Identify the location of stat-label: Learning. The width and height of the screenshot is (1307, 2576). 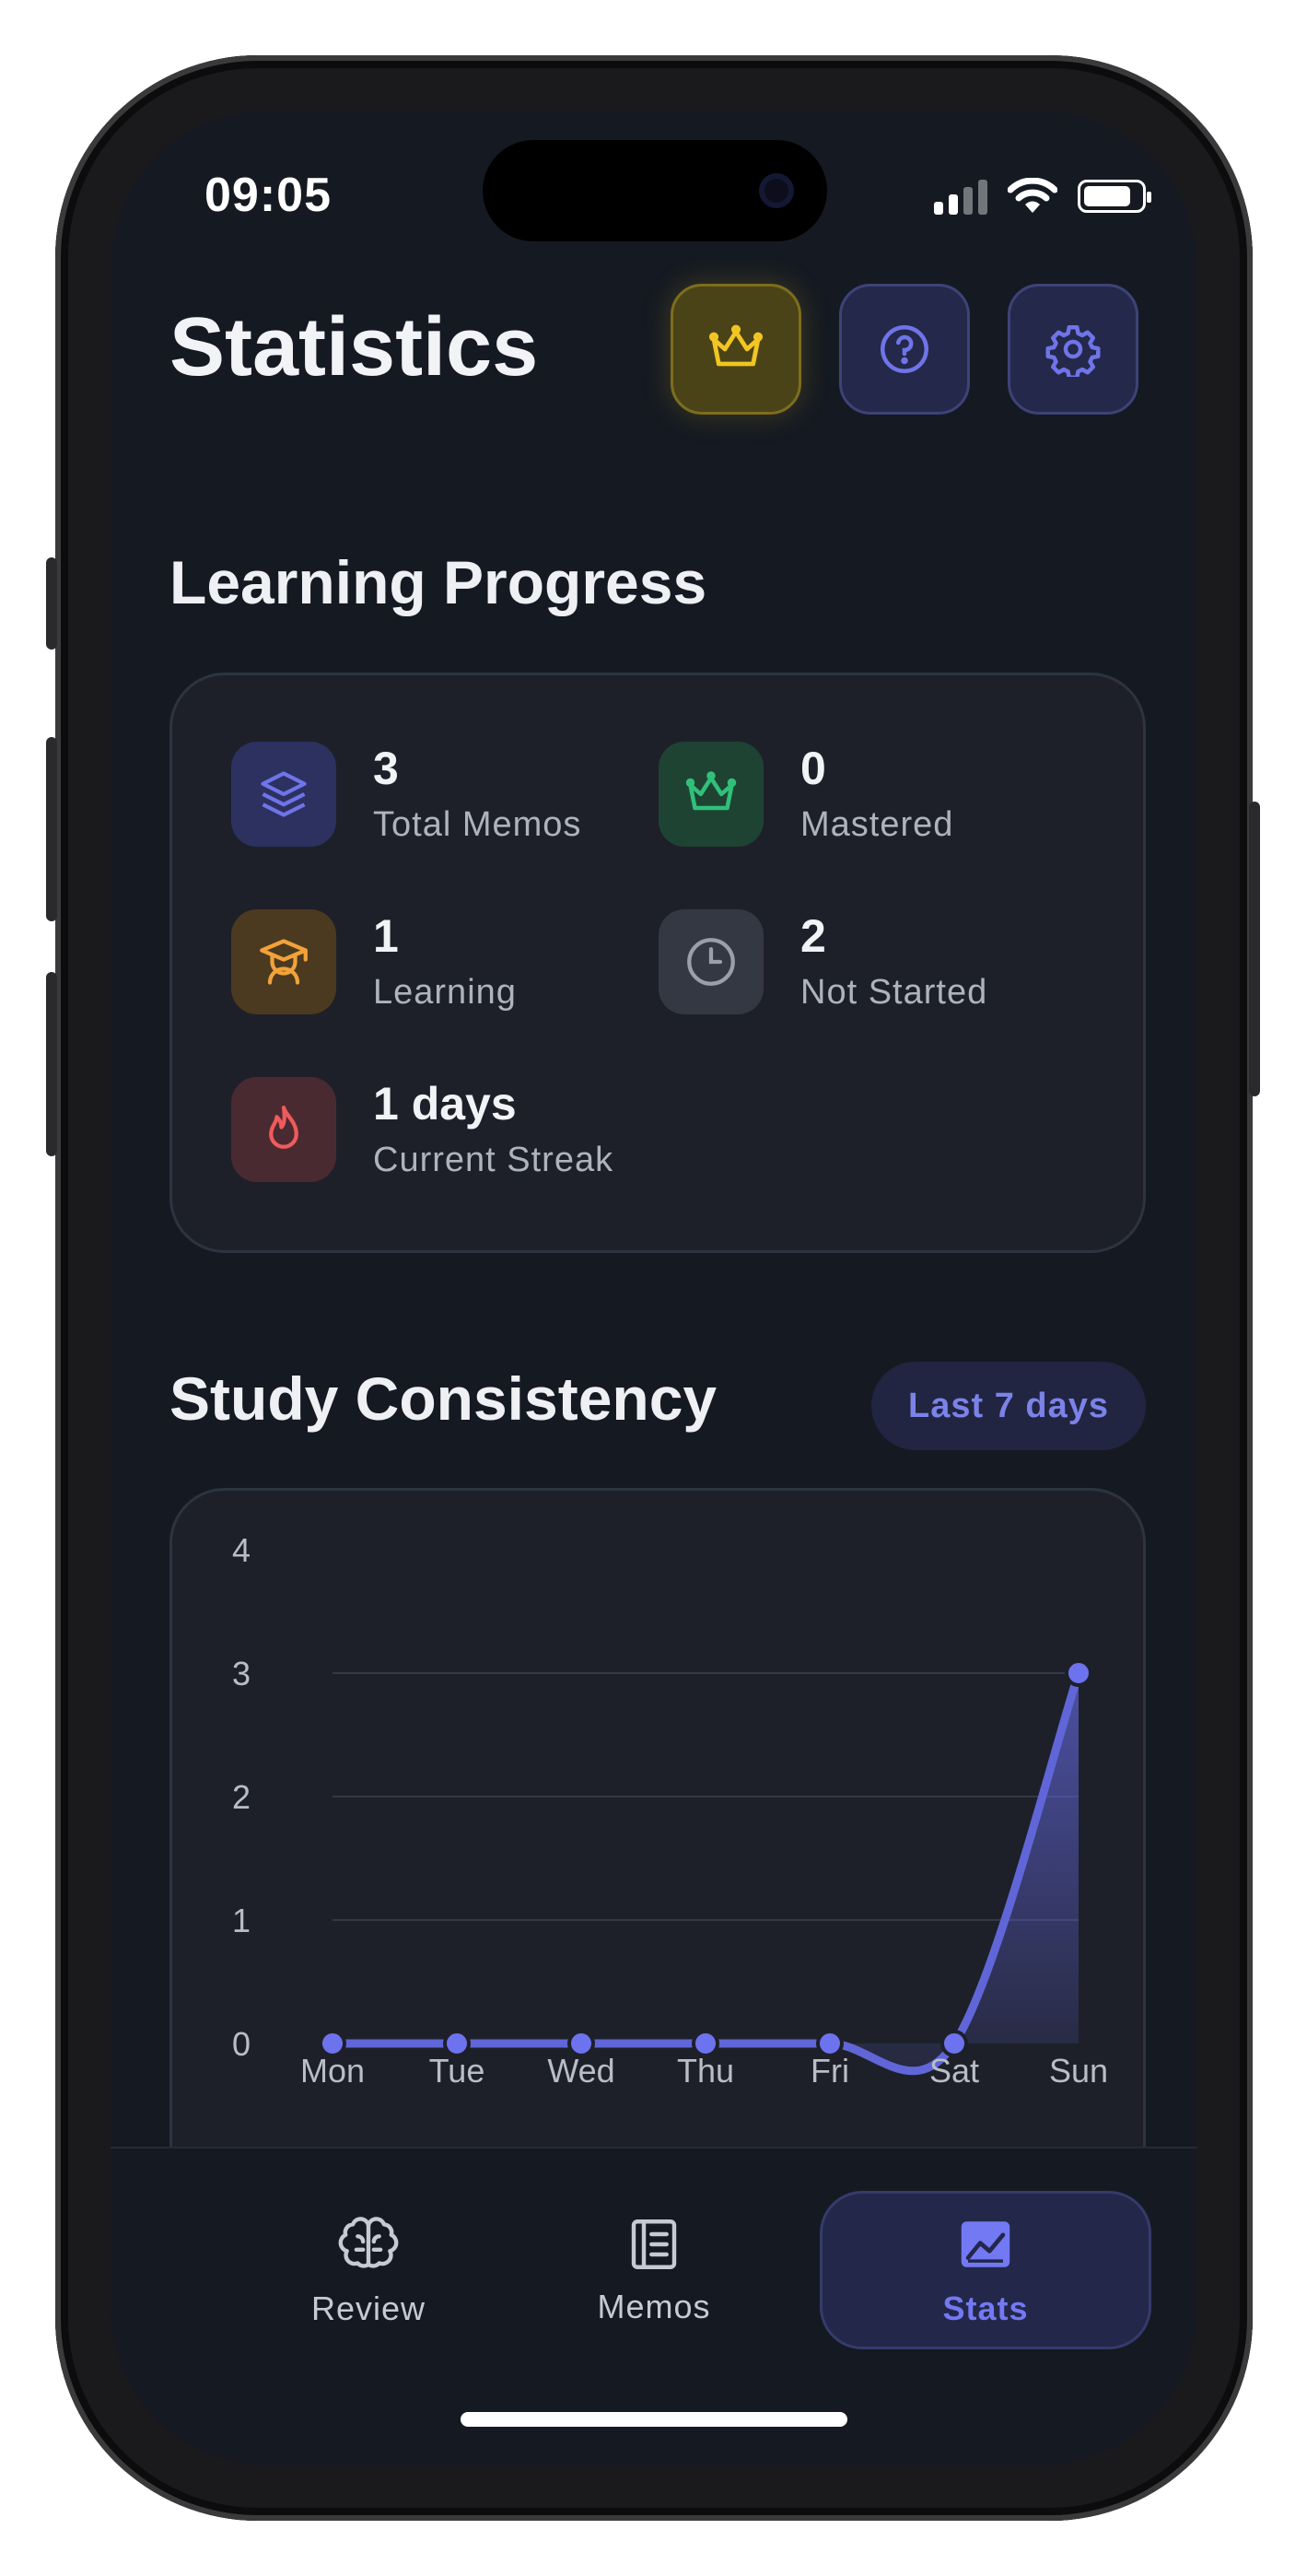
(445, 993).